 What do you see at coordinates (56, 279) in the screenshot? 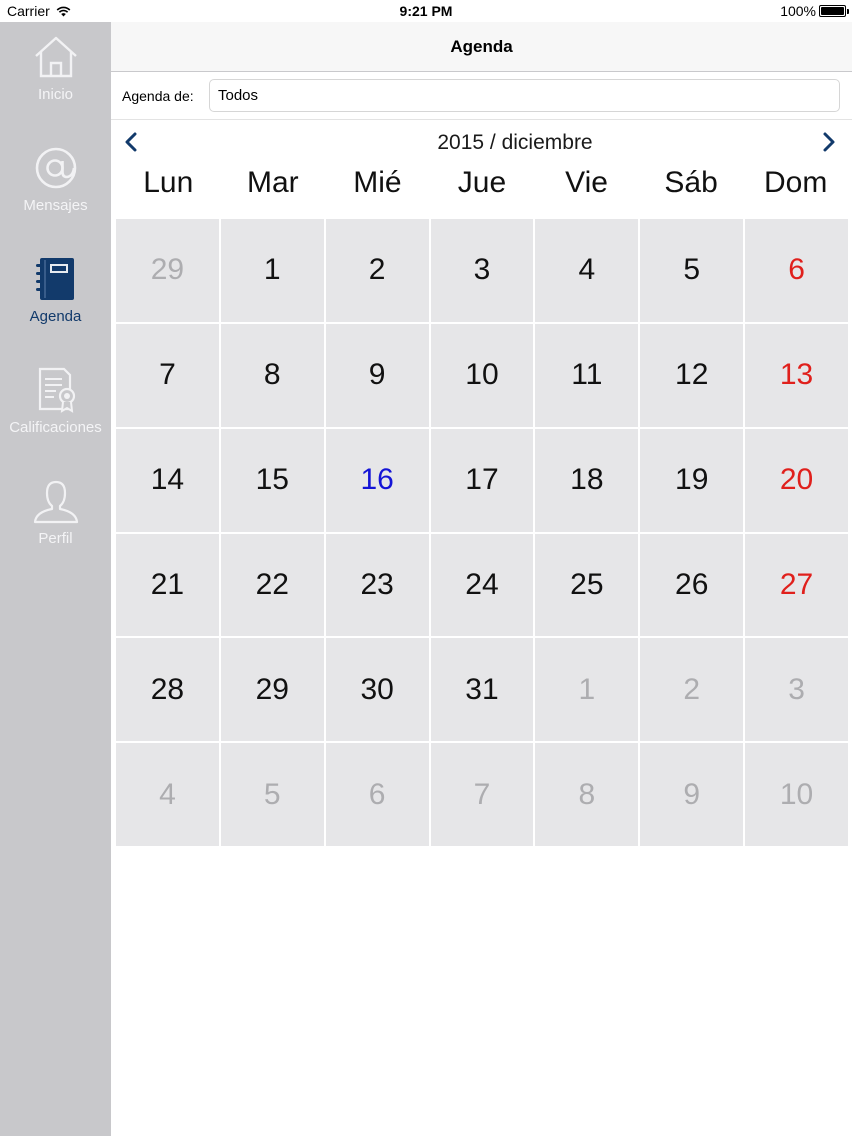
I see `notebook-icon` at bounding box center [56, 279].